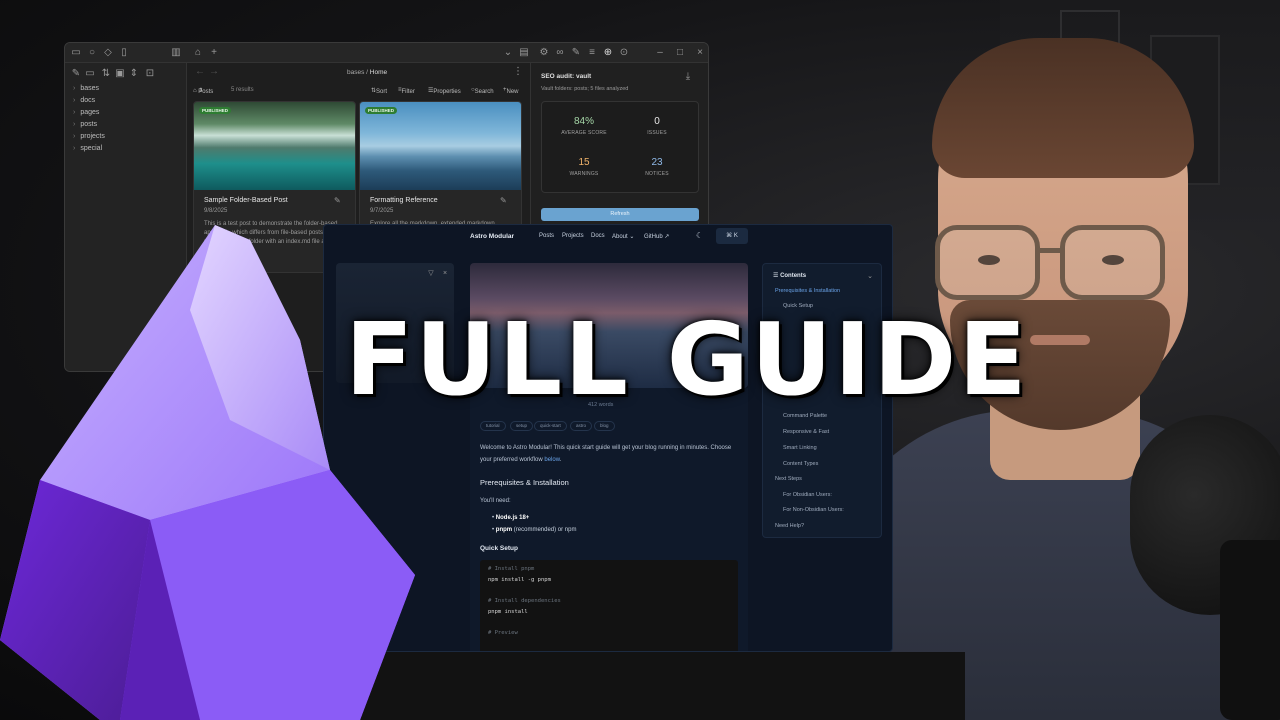 The width and height of the screenshot is (1280, 720). I want to click on breadcrumb-folder: bases, so click(355, 72).